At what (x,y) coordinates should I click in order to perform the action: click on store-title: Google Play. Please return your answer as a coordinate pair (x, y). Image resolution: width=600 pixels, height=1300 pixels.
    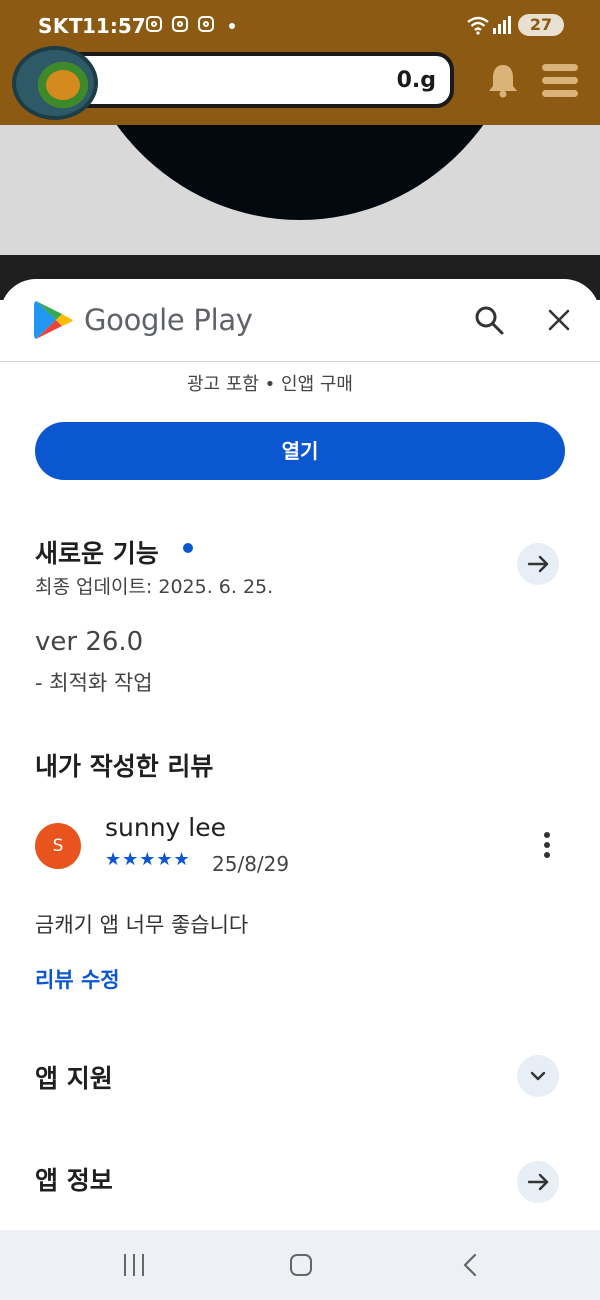
    Looking at the image, I should click on (168, 320).